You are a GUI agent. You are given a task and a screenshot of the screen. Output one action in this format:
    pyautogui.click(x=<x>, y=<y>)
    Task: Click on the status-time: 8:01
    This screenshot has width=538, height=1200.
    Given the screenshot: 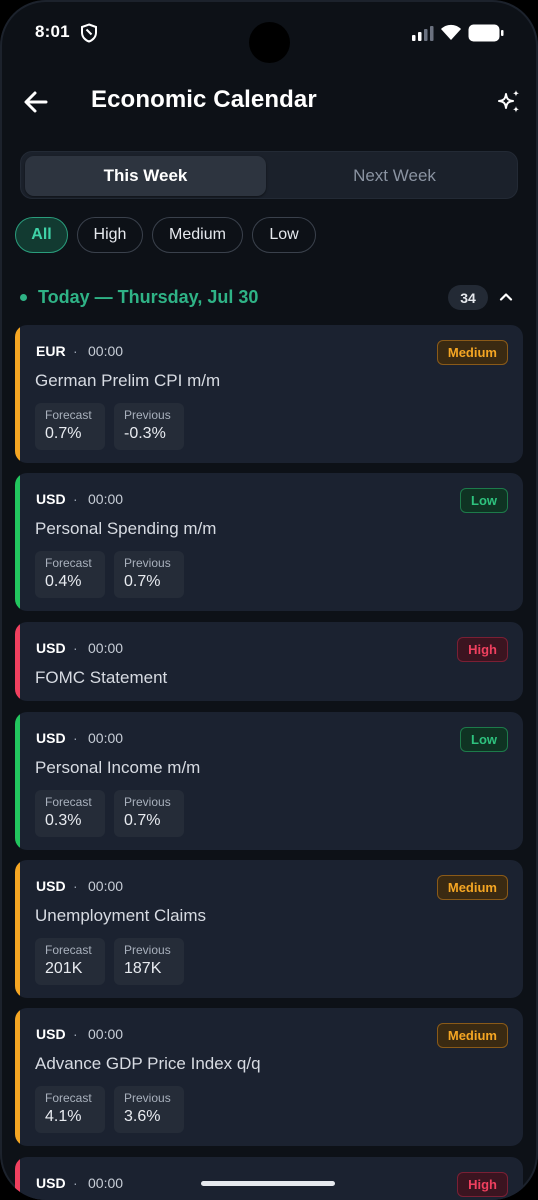 What is the action you would take?
    pyautogui.click(x=52, y=31)
    